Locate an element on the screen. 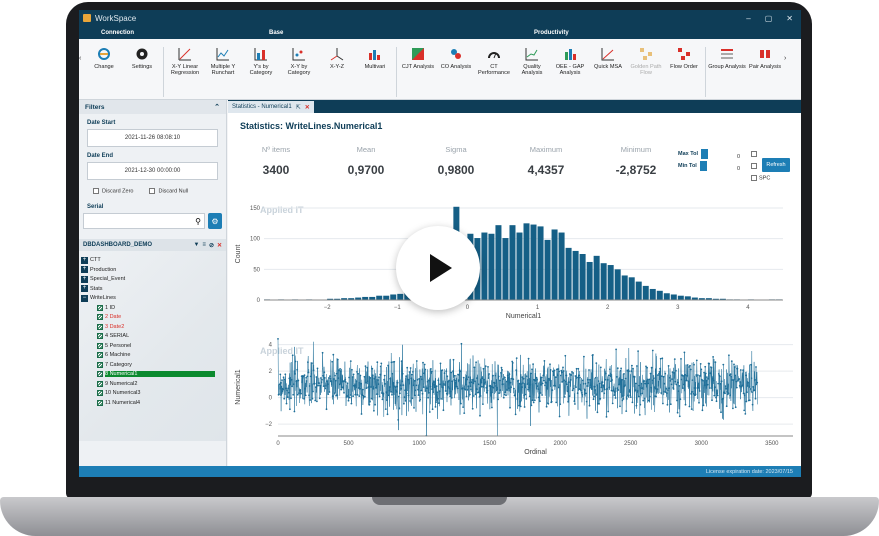  popout-icon: ⇱ is located at coordinates (298, 107).